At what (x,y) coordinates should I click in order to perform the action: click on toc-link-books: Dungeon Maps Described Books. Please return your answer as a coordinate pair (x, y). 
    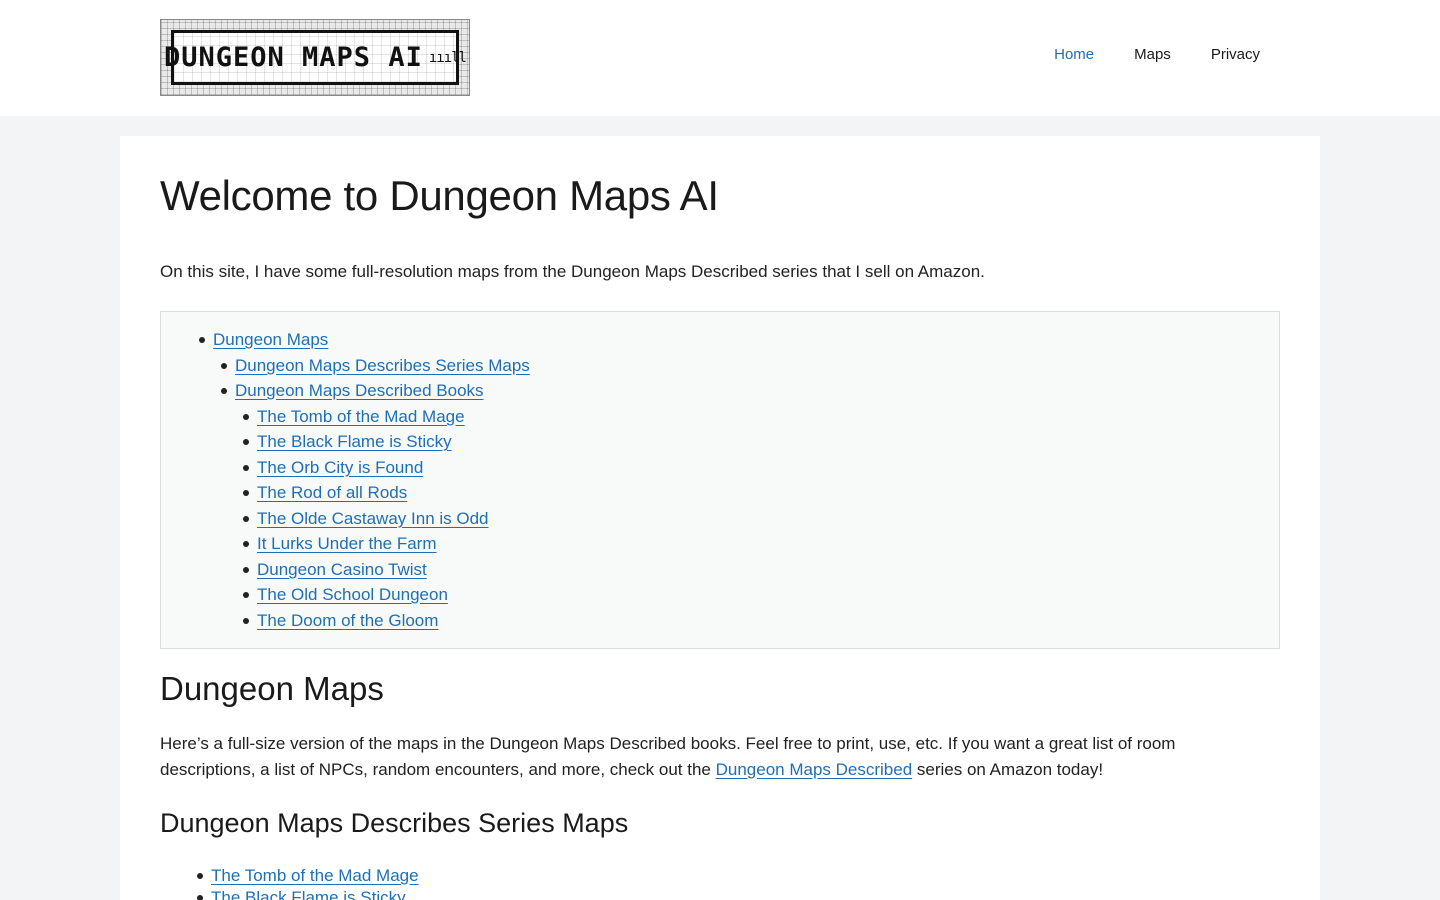
    Looking at the image, I should click on (359, 390).